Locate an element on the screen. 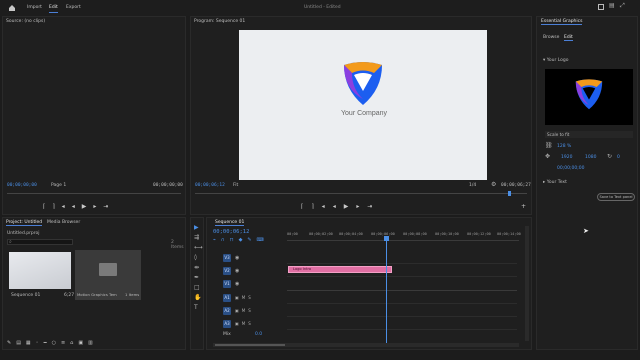  program-quality-select: 1/4 is located at coordinates (472, 185).